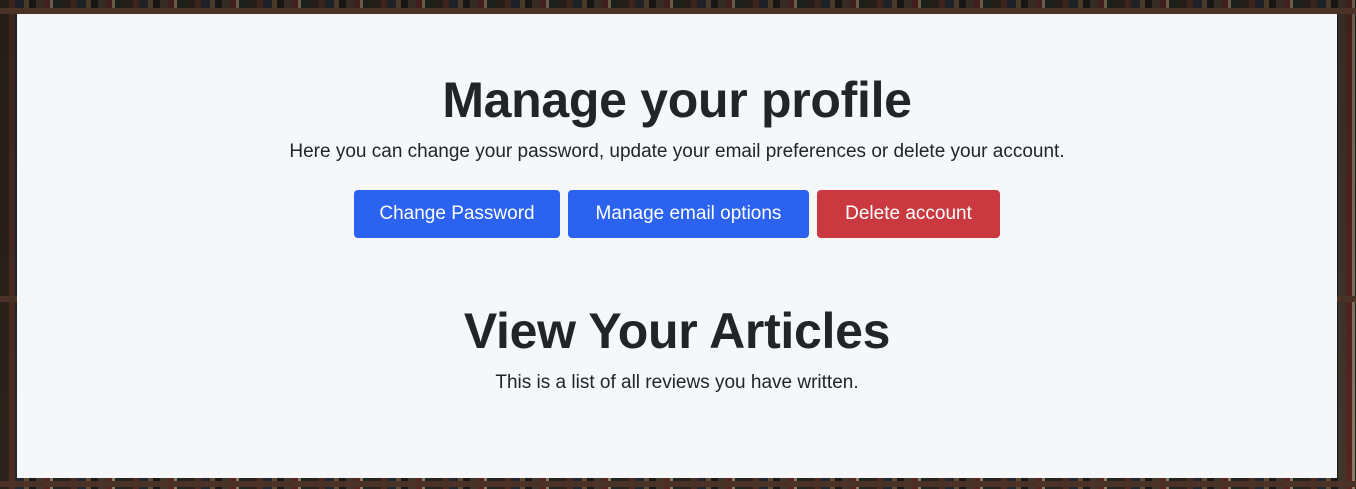  What do you see at coordinates (677, 331) in the screenshot?
I see `view-articles-heading: View Your Articles` at bounding box center [677, 331].